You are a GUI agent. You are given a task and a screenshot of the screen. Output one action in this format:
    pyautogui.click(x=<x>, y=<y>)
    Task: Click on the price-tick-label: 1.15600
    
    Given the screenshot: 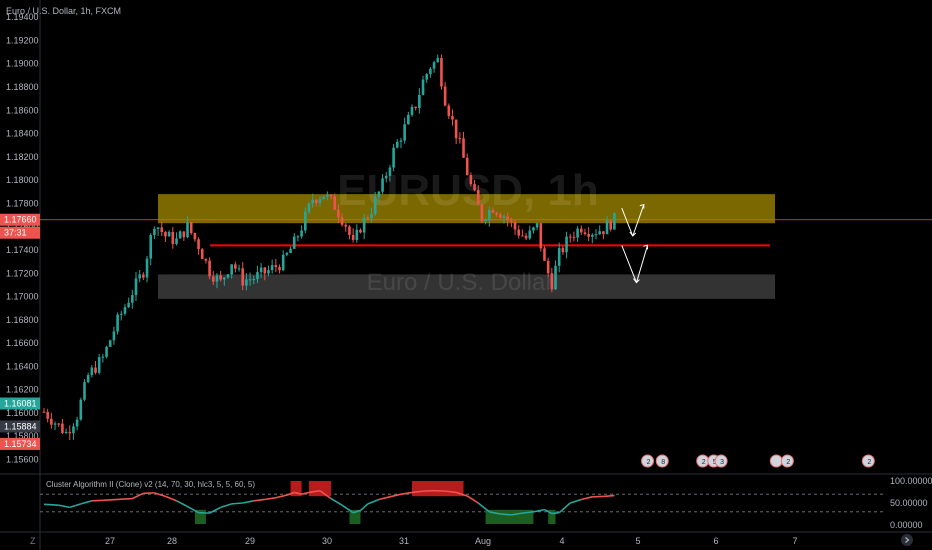 What is the action you would take?
    pyautogui.click(x=22, y=460)
    